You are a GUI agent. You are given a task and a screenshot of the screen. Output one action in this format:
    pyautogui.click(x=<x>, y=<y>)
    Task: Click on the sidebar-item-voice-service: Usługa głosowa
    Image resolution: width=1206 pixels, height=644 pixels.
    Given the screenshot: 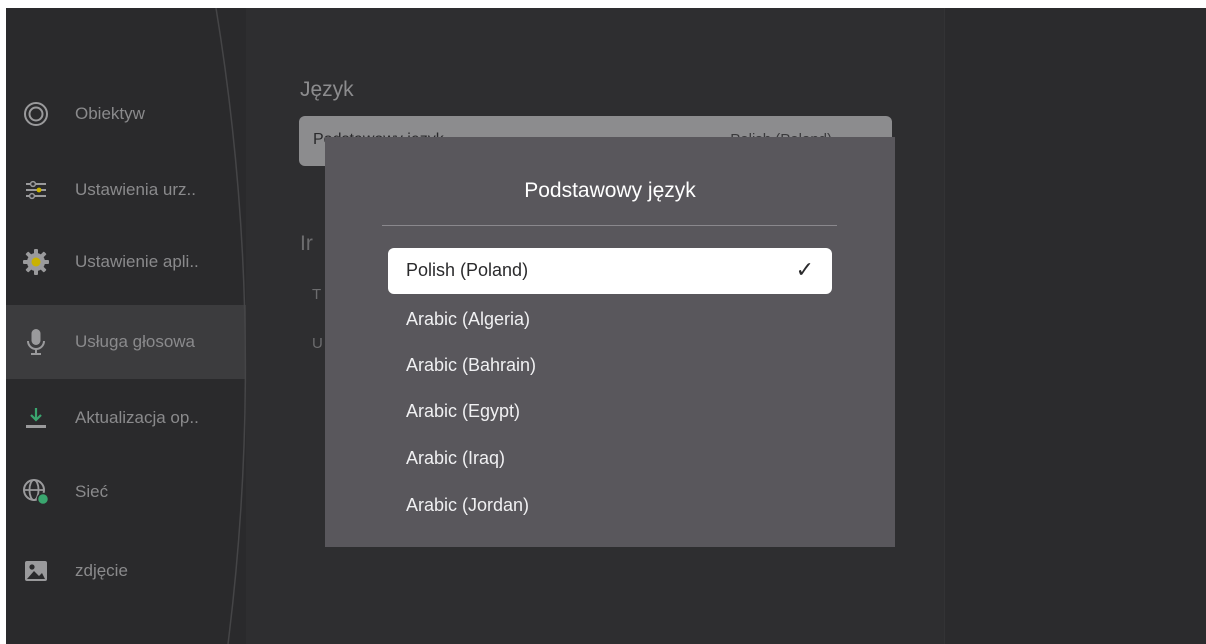 What is the action you would take?
    pyautogui.click(x=126, y=342)
    